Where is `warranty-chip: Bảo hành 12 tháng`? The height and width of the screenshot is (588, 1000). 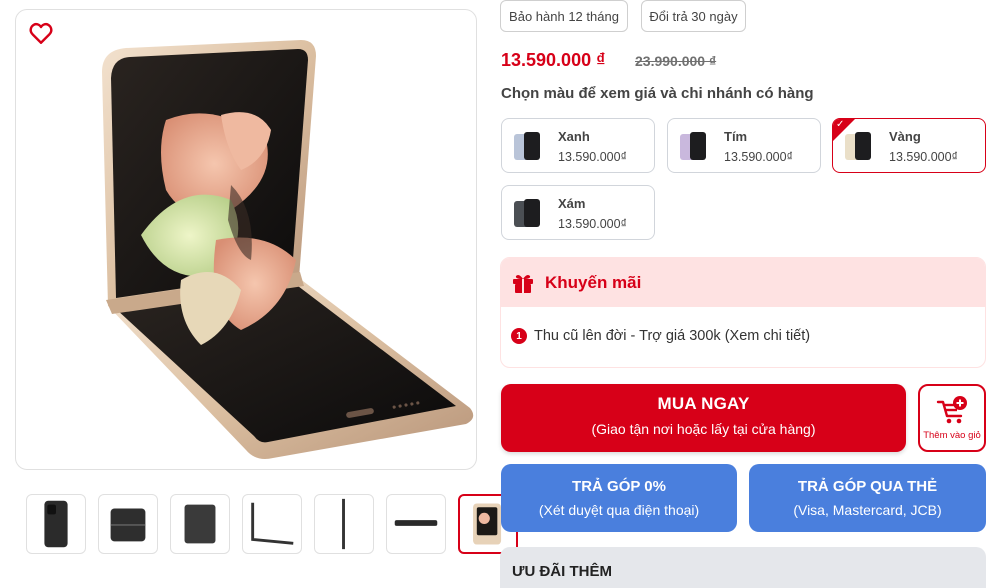
warranty-chip: Bảo hành 12 tháng is located at coordinates (564, 16).